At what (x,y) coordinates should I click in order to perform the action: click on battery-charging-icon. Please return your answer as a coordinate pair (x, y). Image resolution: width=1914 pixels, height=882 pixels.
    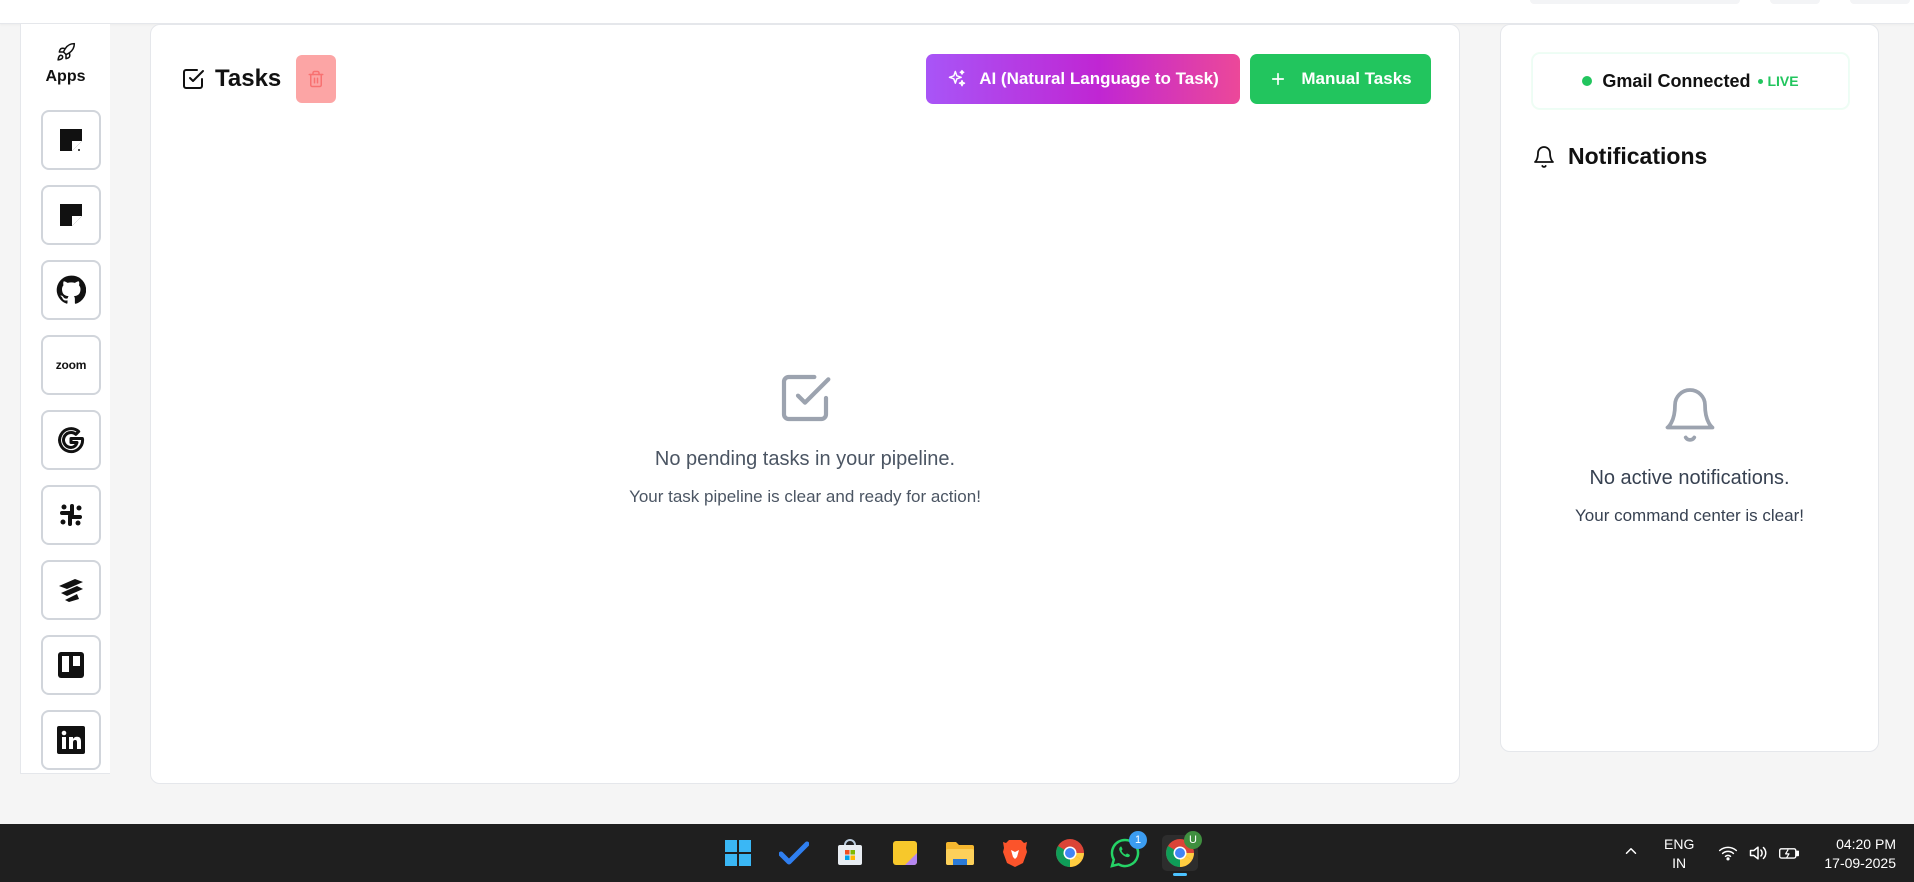
    Looking at the image, I should click on (1789, 853).